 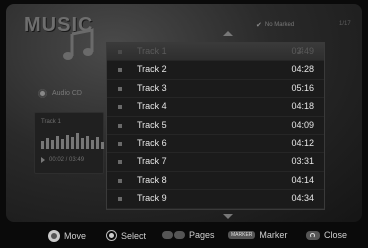 What do you see at coordinates (228, 33) in the screenshot?
I see `scroll-up-icon` at bounding box center [228, 33].